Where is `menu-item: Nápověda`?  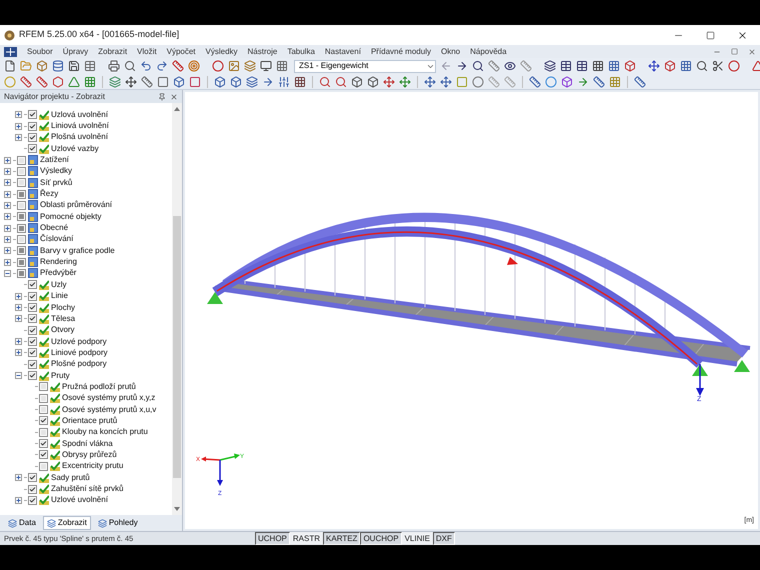
menu-item: Nápověda is located at coordinates (488, 52).